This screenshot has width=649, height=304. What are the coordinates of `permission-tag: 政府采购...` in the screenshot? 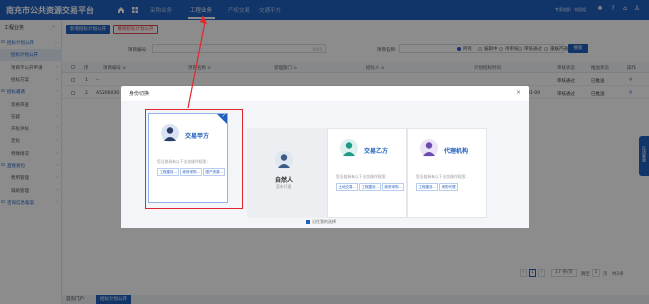 It's located at (393, 187).